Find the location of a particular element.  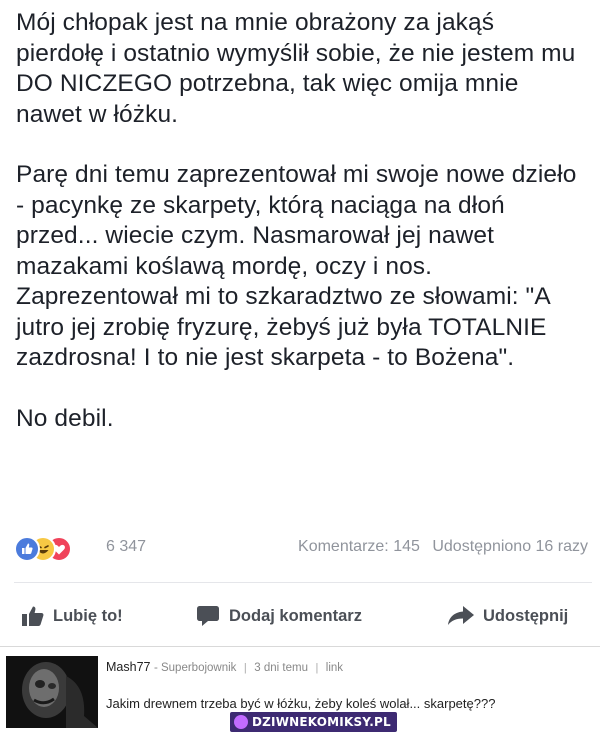

reaction-icons is located at coordinates (59, 549).